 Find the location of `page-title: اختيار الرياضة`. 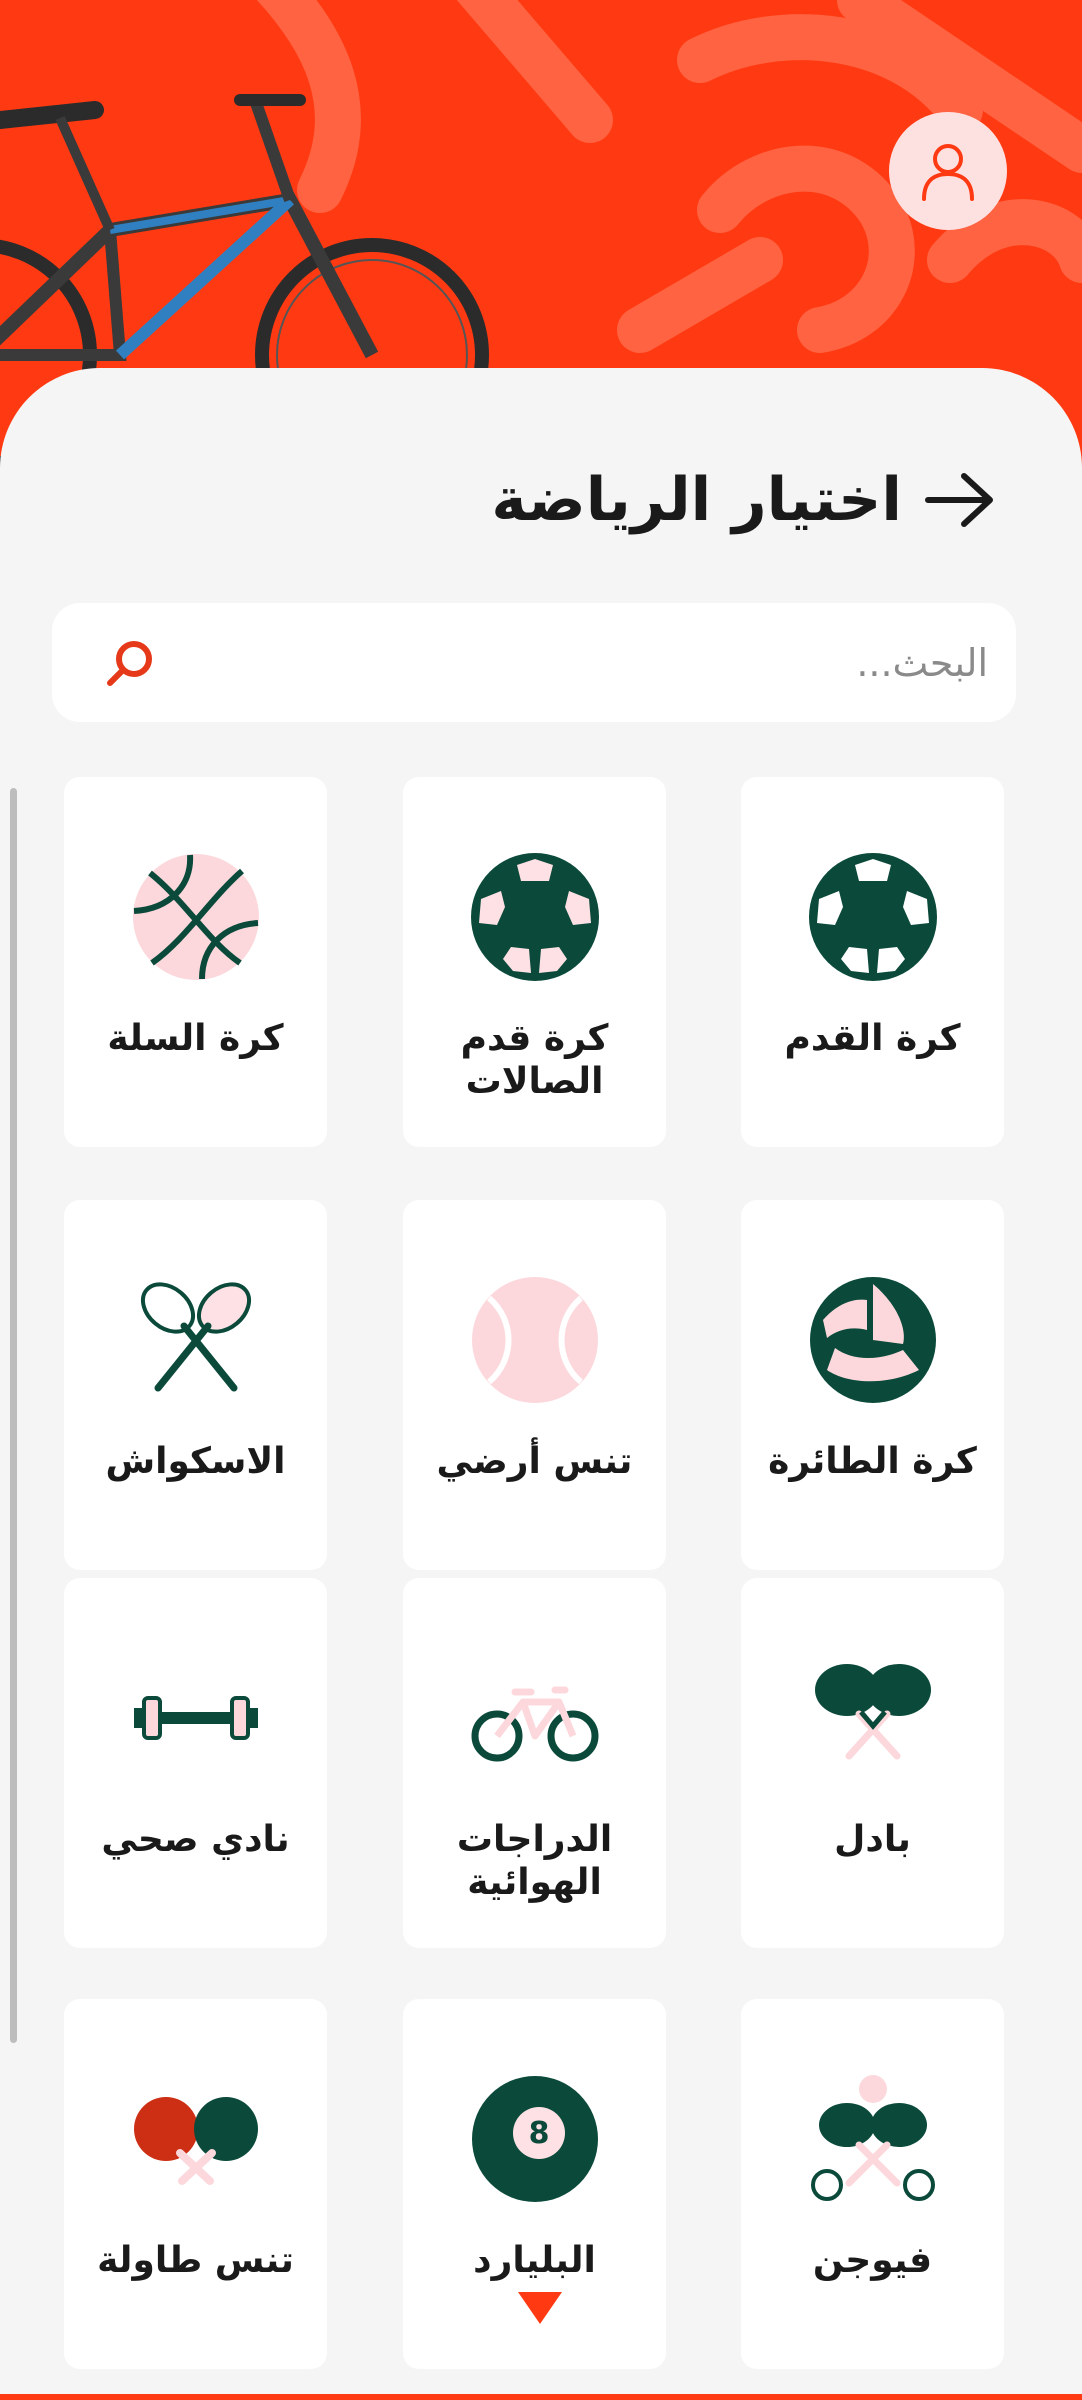

page-title: اختيار الرياضة is located at coordinates (696, 500).